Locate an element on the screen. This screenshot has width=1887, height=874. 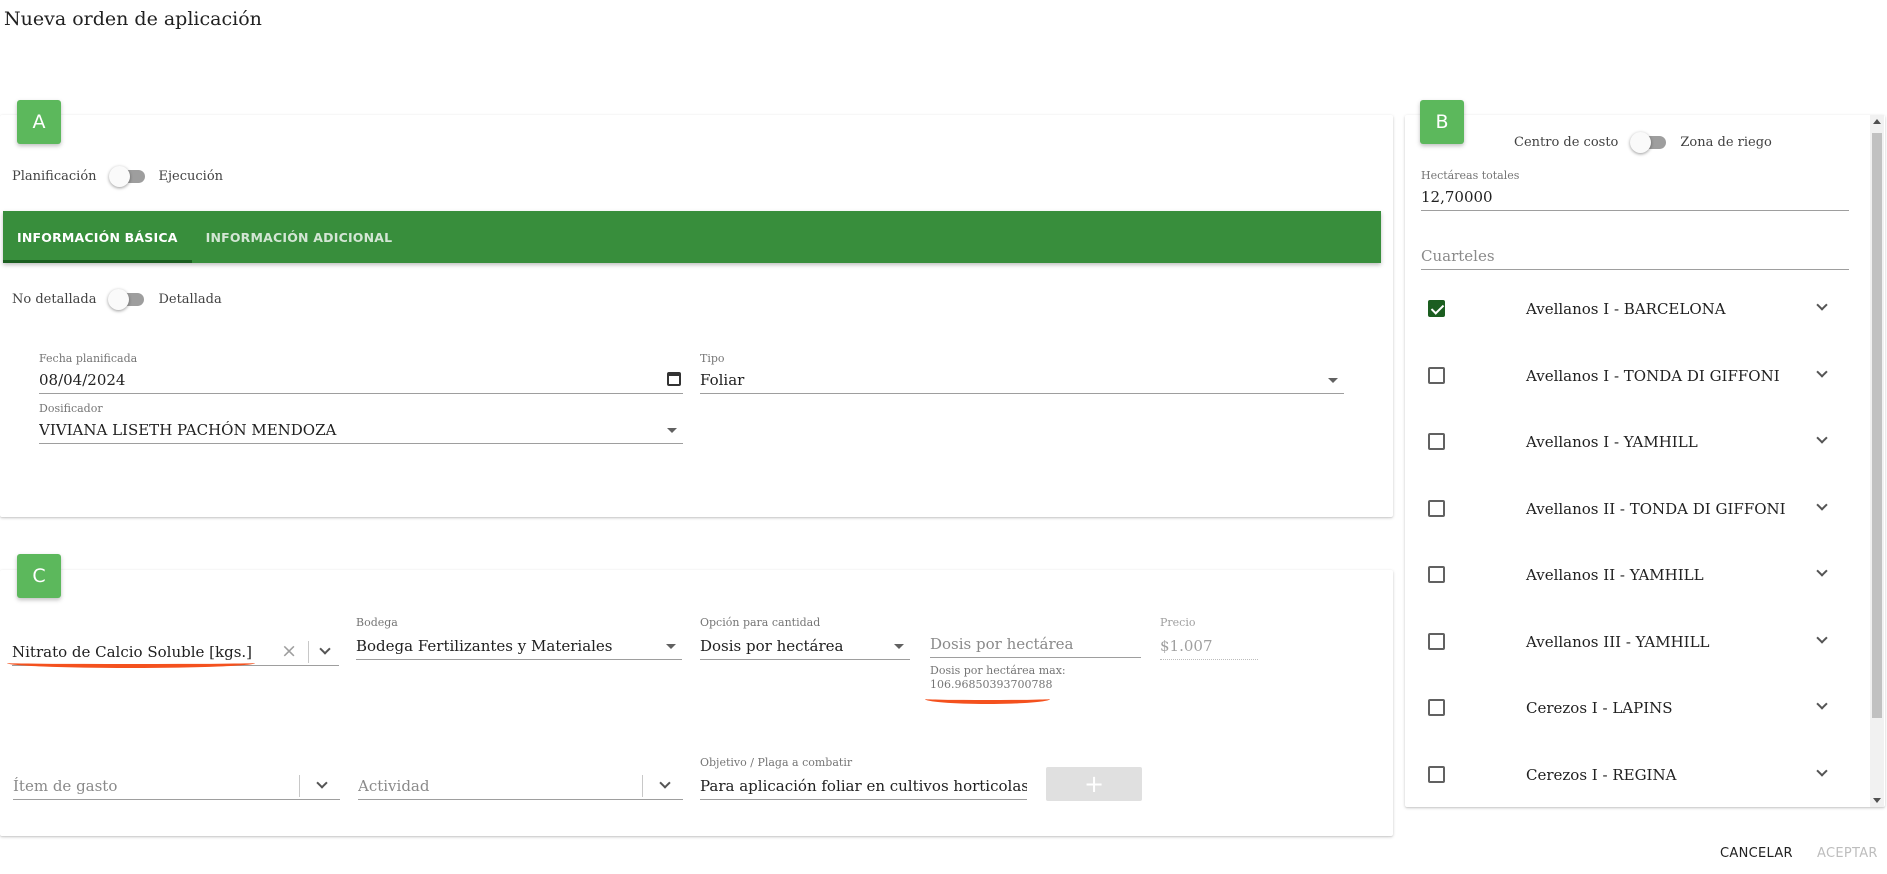
cuartel-list-item: Avellanos I - TONDA DI GIFFONI is located at coordinates (1628, 376).